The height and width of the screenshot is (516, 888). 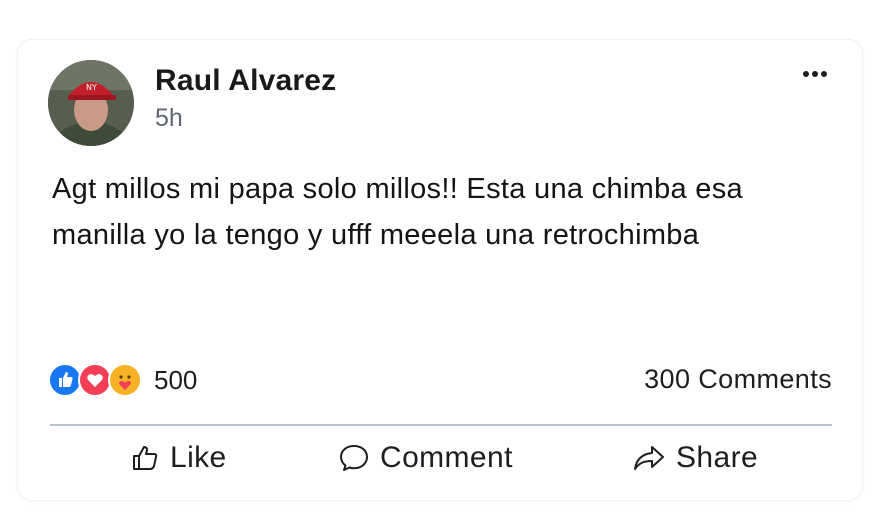 I want to click on thumbs-up-icon, so click(x=145, y=458).